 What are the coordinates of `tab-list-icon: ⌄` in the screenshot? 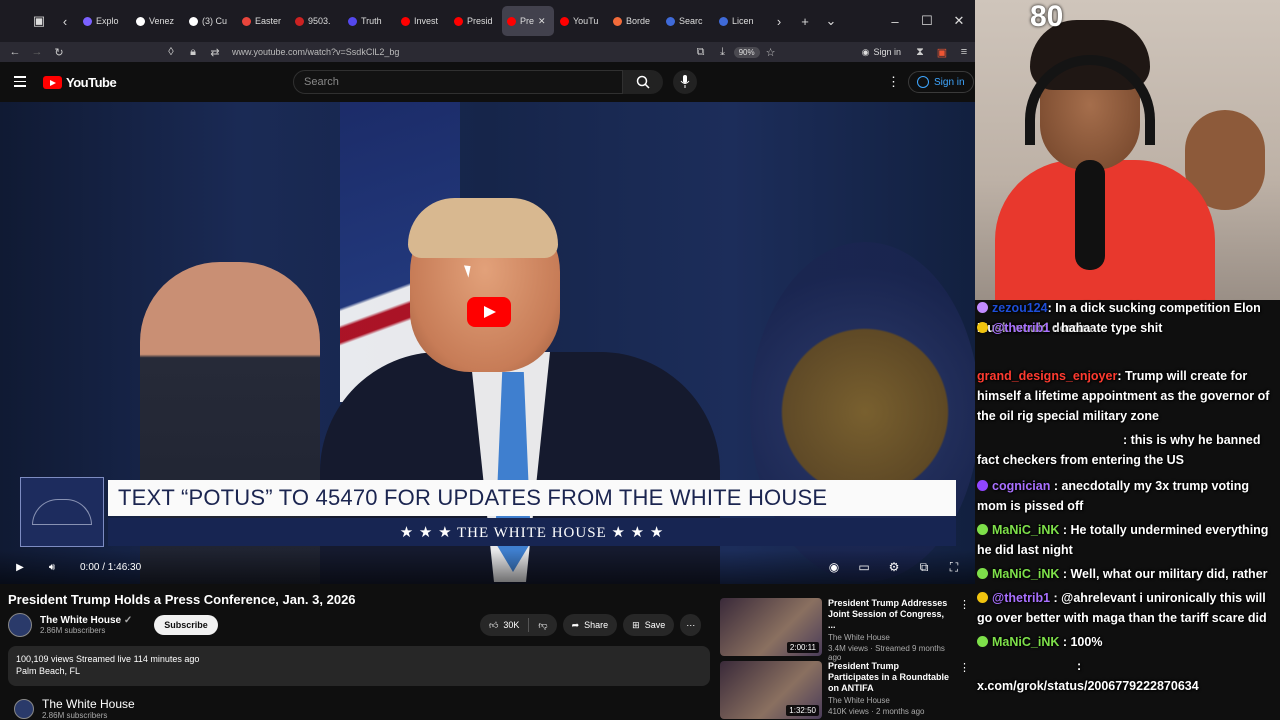 It's located at (831, 21).